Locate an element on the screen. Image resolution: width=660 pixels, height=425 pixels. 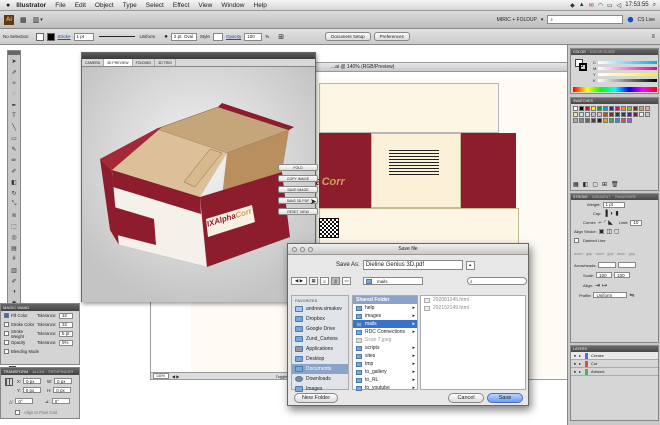
list-view-icon: ≡ is located at coordinates (324, 281).